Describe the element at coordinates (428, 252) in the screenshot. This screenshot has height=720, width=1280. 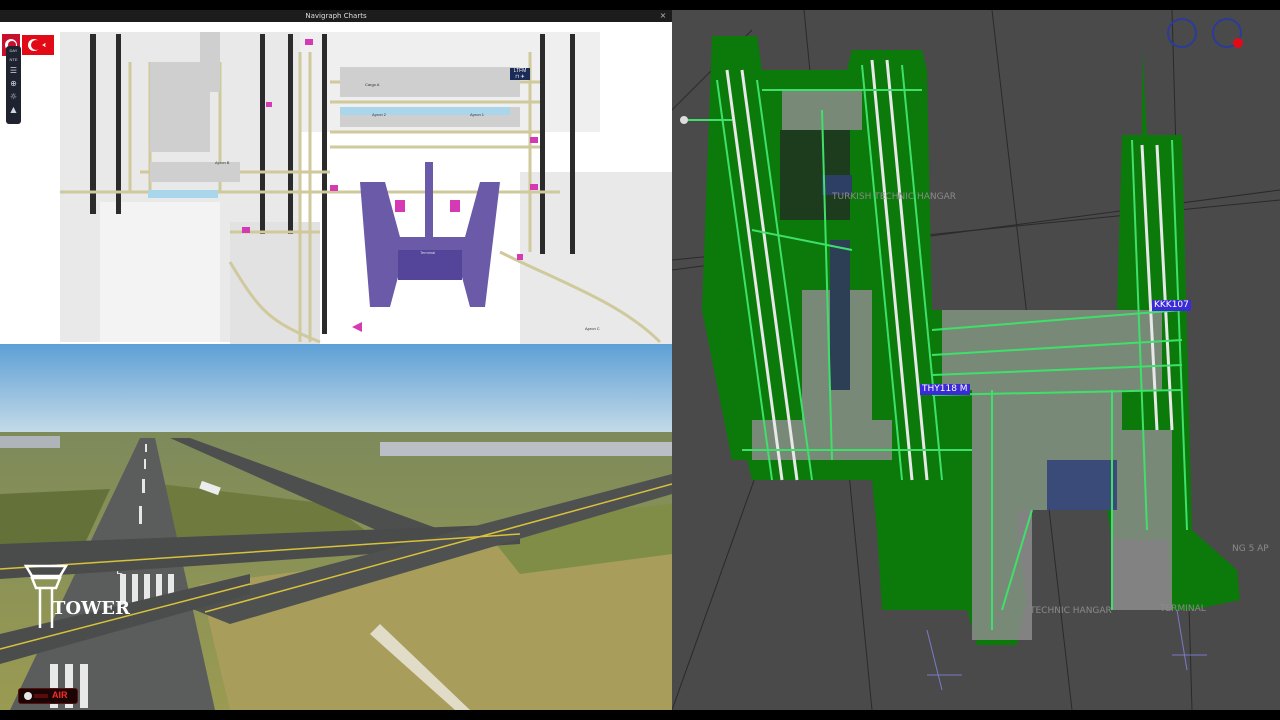
I see `chart-label: Terminal` at that location.